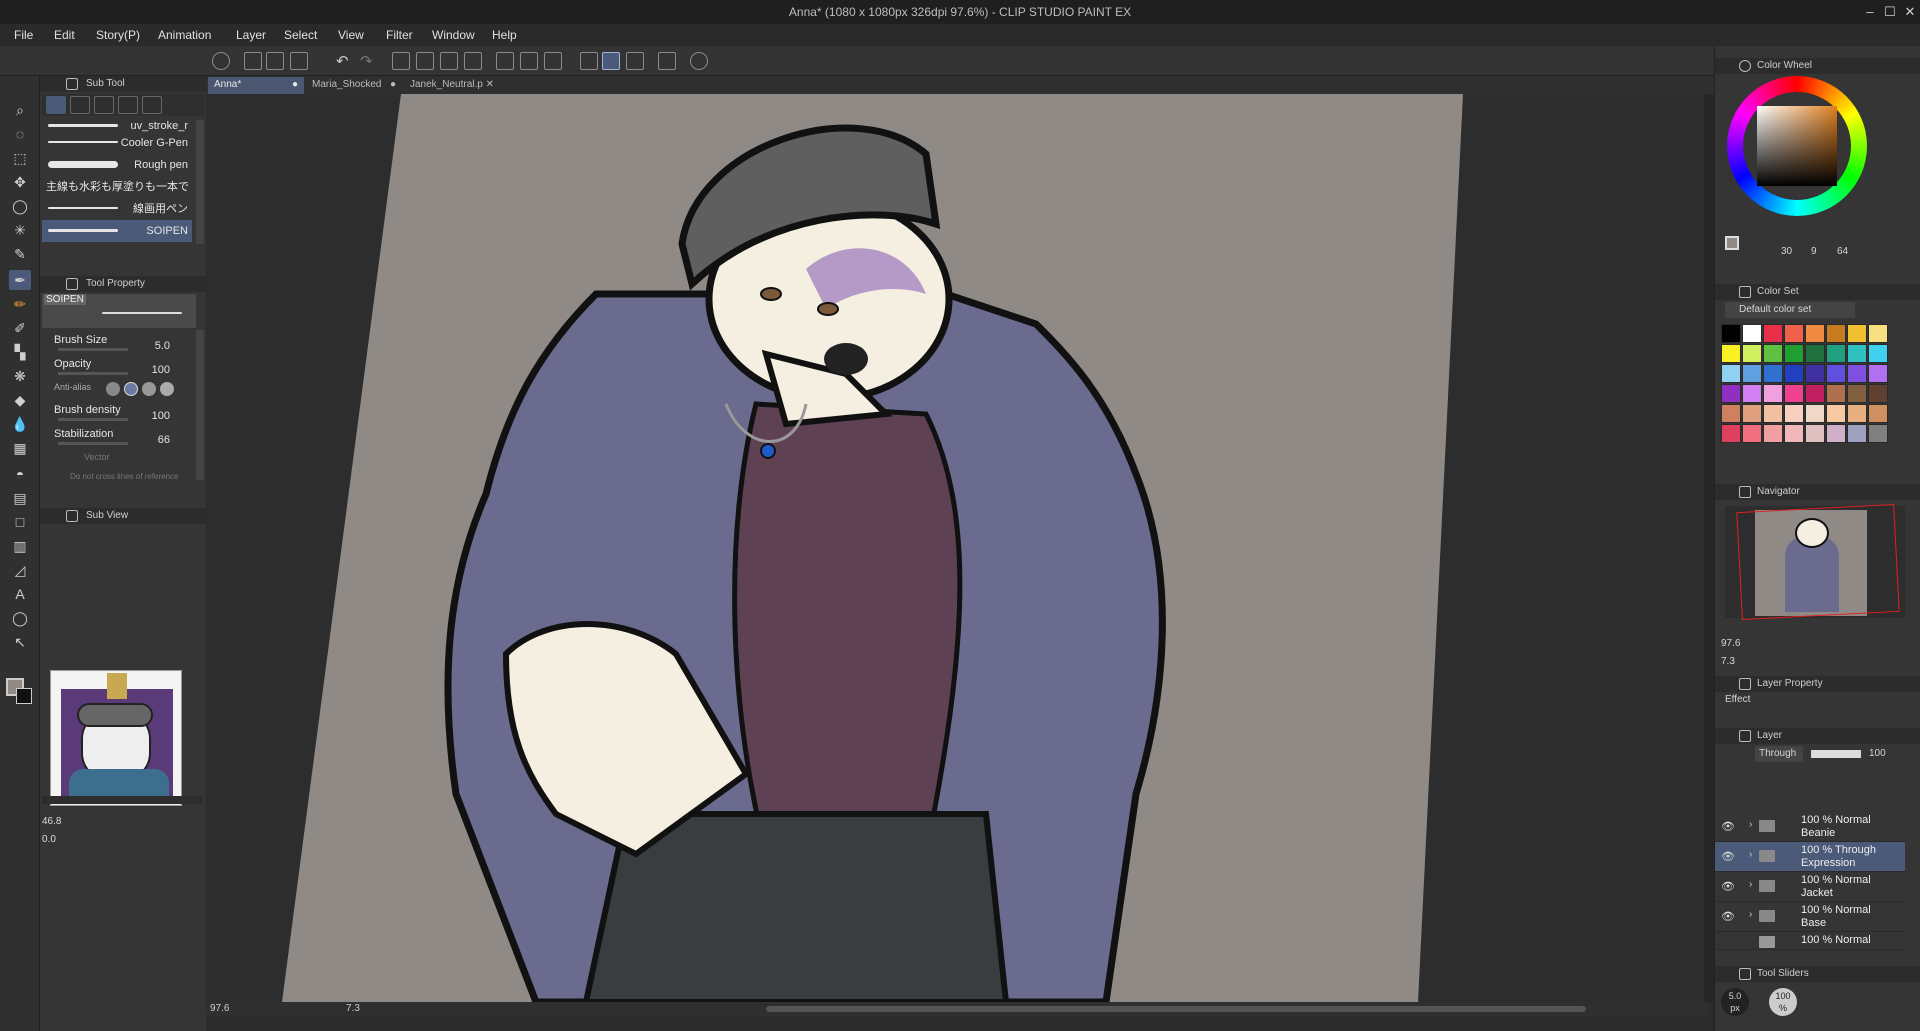 The height and width of the screenshot is (1031, 1920). Describe the element at coordinates (200, 182) in the screenshot. I see `brush-scrollbar` at that location.